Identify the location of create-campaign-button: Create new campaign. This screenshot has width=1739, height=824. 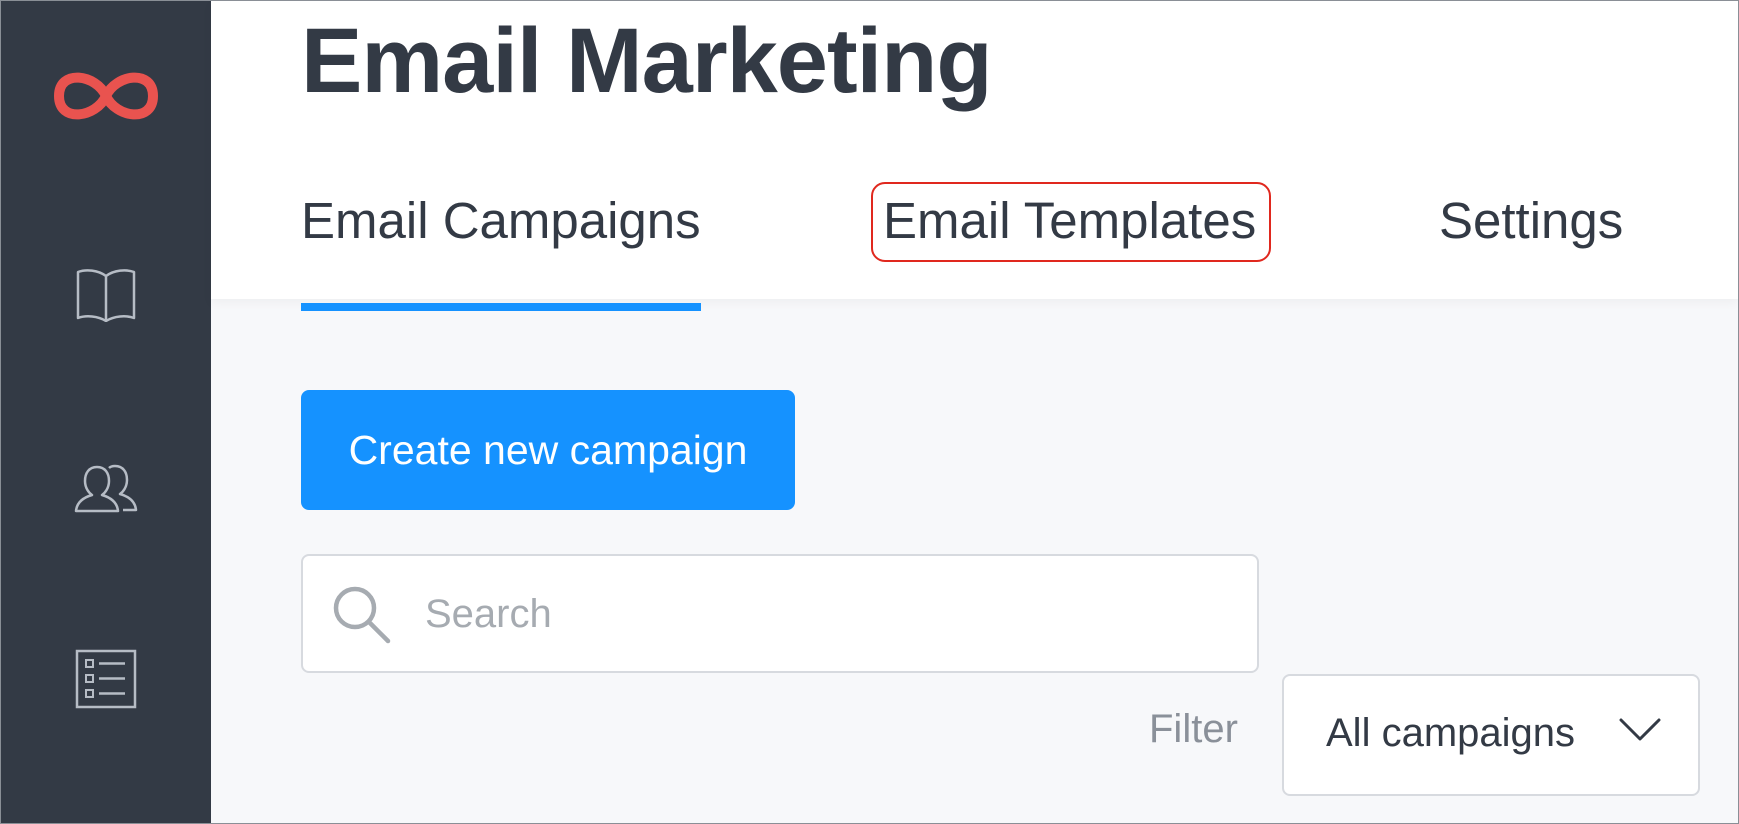
(548, 450).